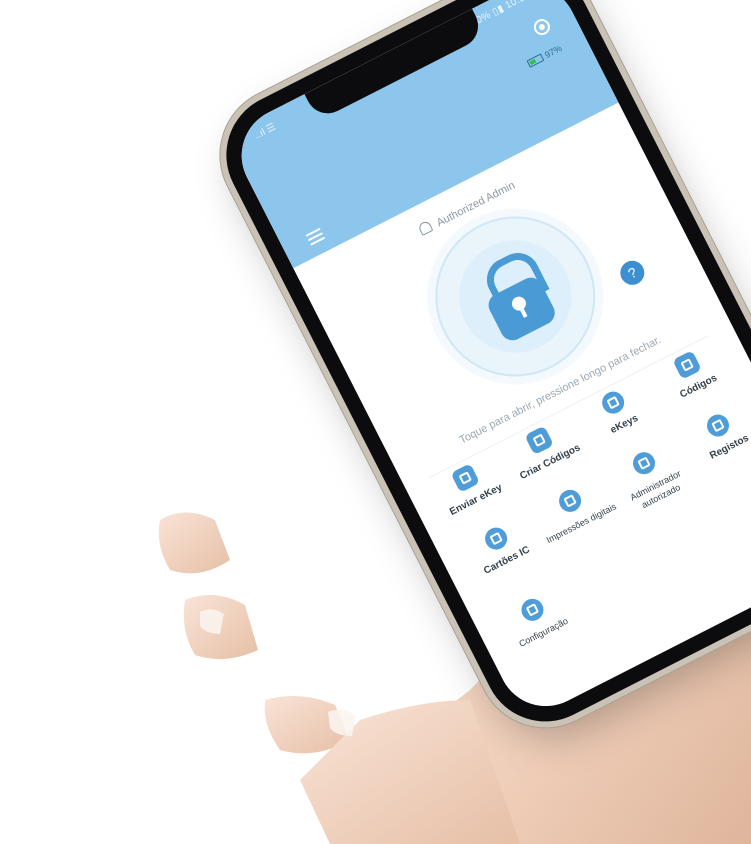  Describe the element at coordinates (632, 272) in the screenshot. I see `info-icon: ?` at that location.